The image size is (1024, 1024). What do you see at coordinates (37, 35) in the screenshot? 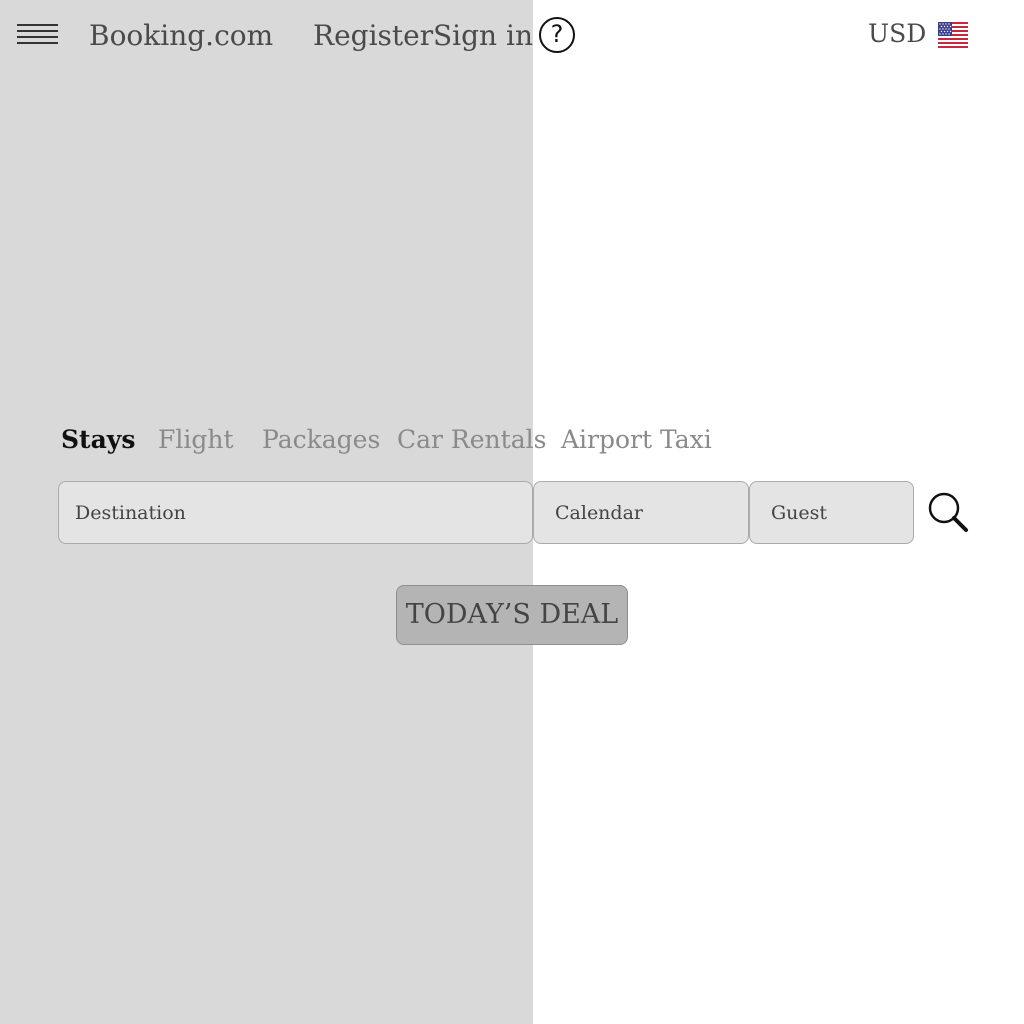
I see `hamburger-menu-icon` at bounding box center [37, 35].